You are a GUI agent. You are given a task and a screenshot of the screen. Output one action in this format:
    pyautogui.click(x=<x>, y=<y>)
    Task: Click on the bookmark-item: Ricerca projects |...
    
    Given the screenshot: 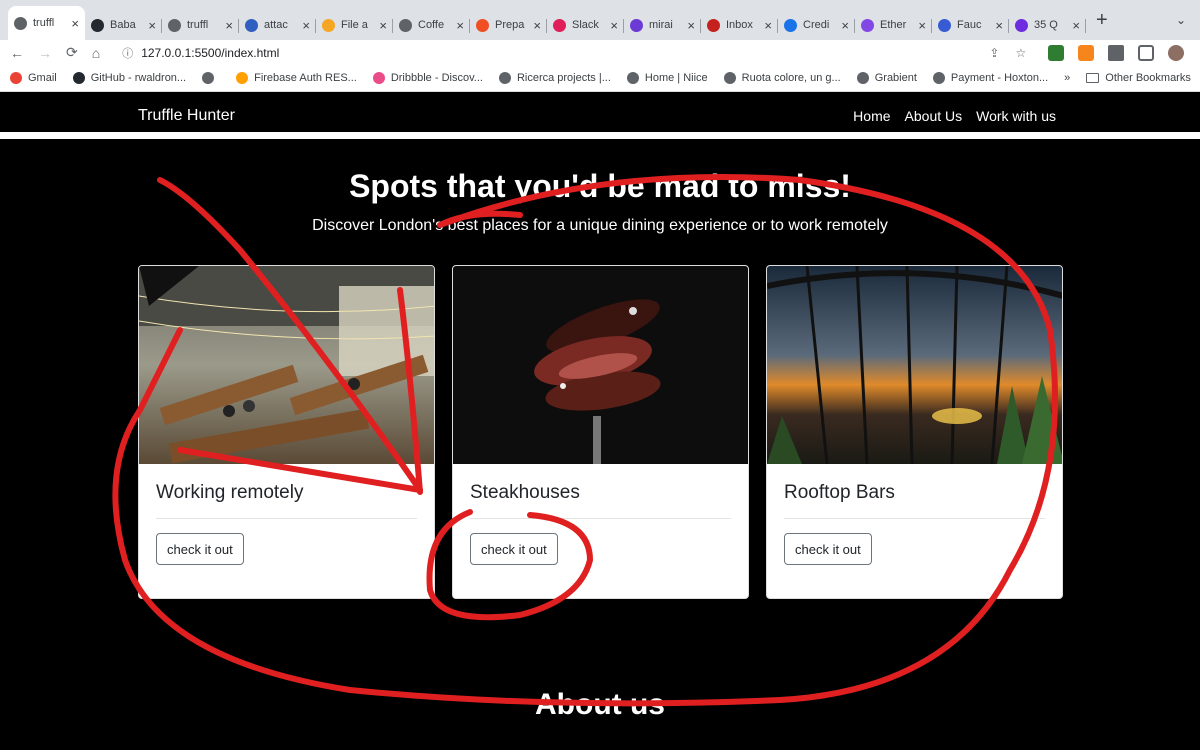 What is the action you would take?
    pyautogui.click(x=554, y=78)
    